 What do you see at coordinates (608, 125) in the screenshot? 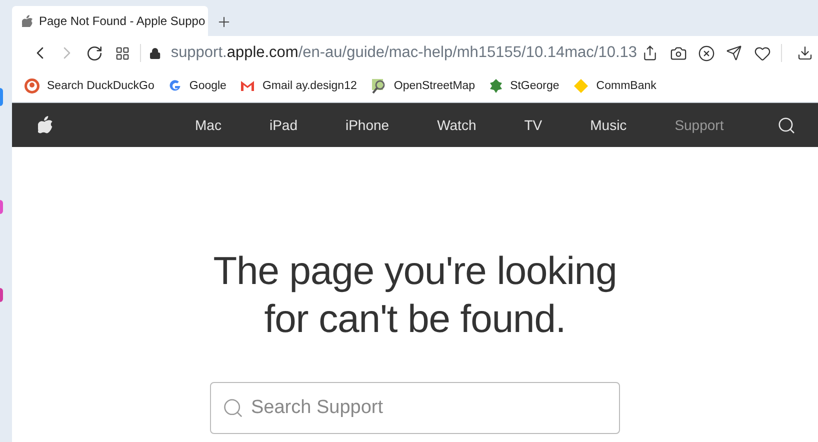
I see `nav-link: Music` at bounding box center [608, 125].